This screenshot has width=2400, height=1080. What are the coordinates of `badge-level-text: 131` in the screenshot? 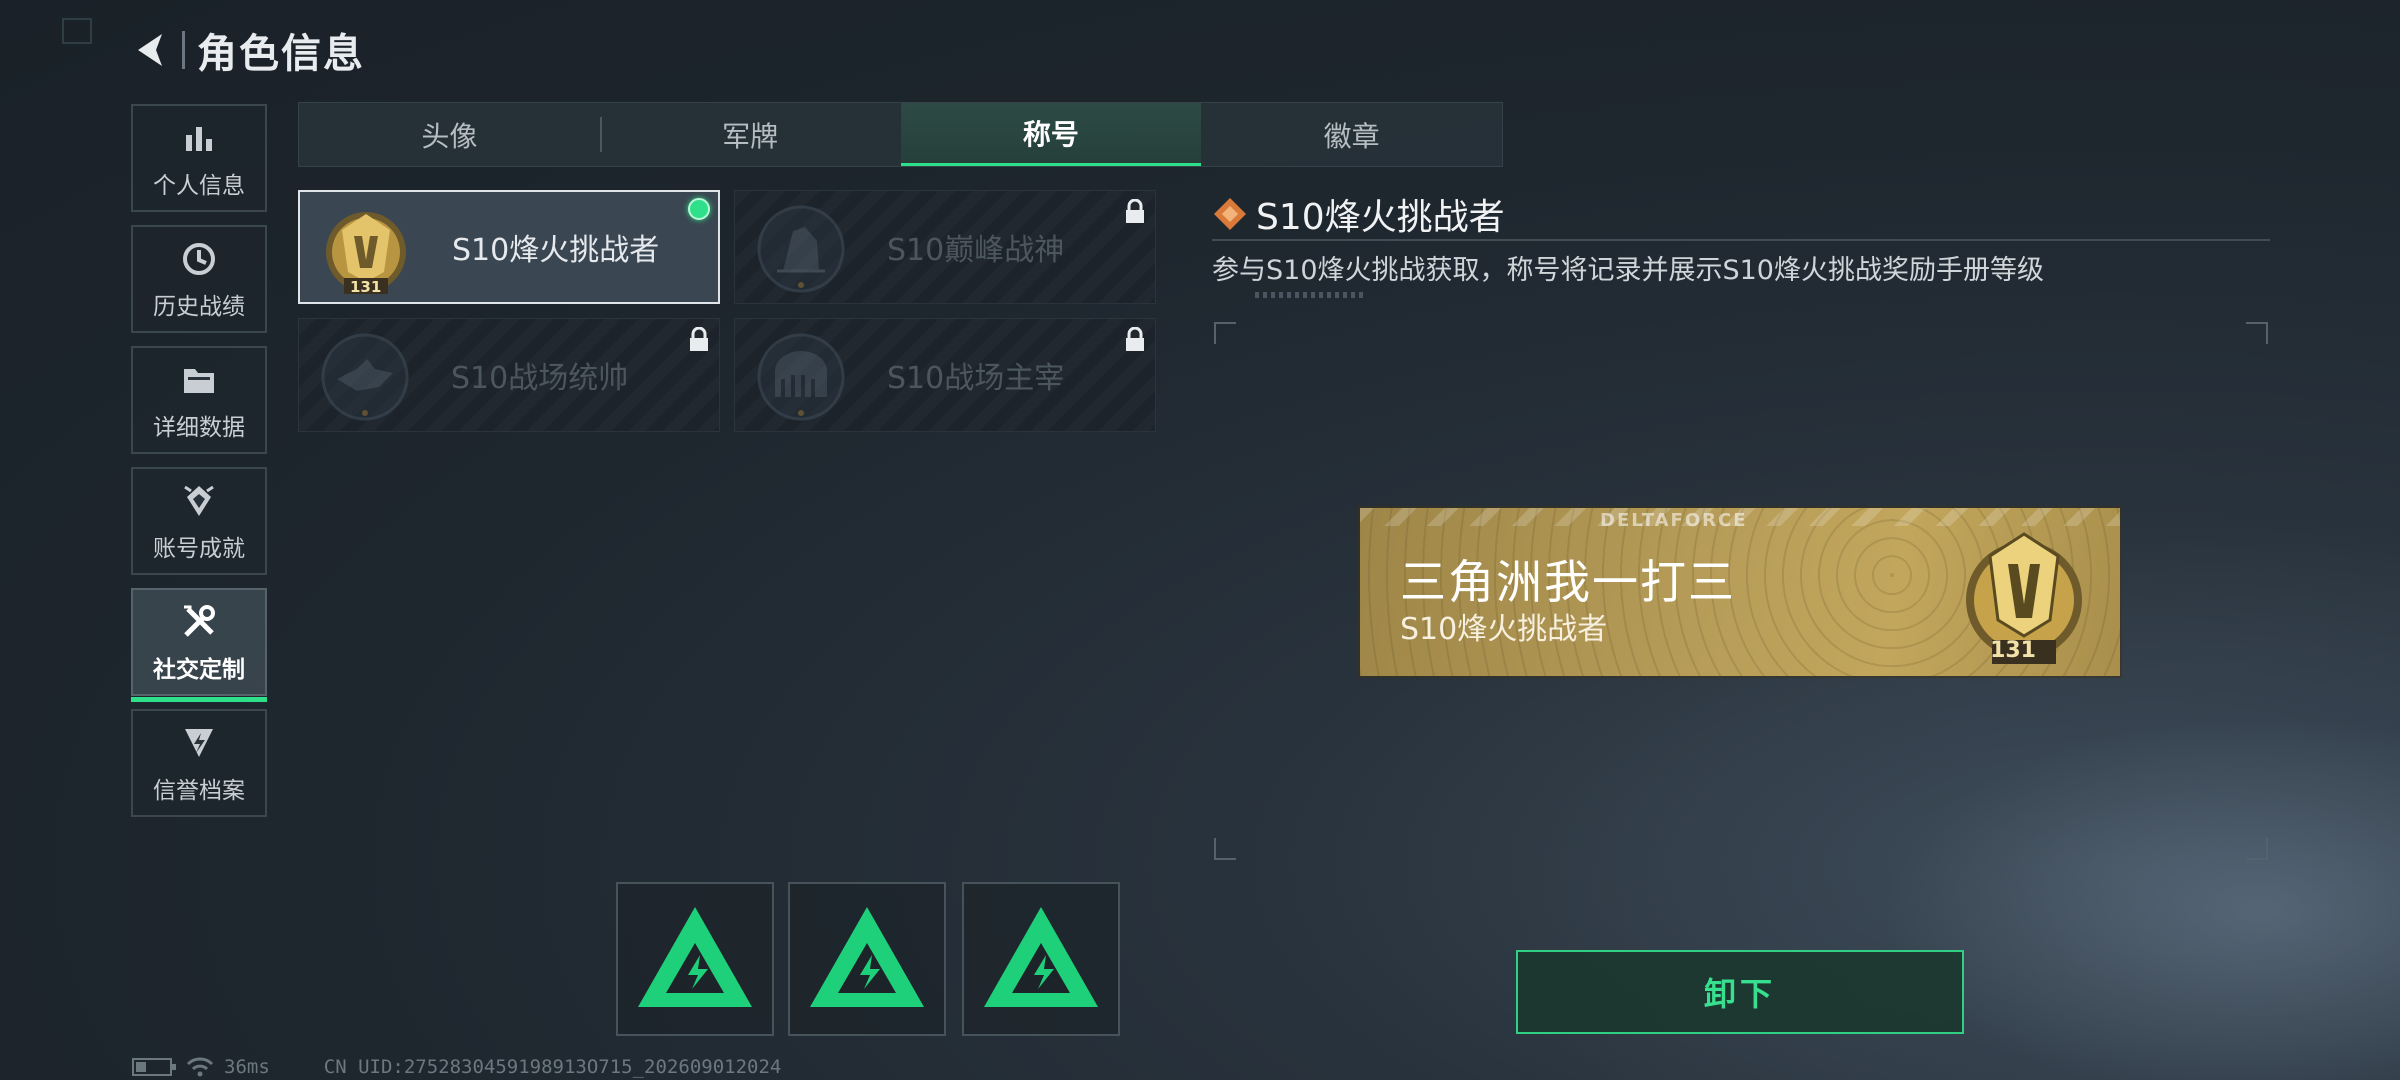 It's located at (366, 287).